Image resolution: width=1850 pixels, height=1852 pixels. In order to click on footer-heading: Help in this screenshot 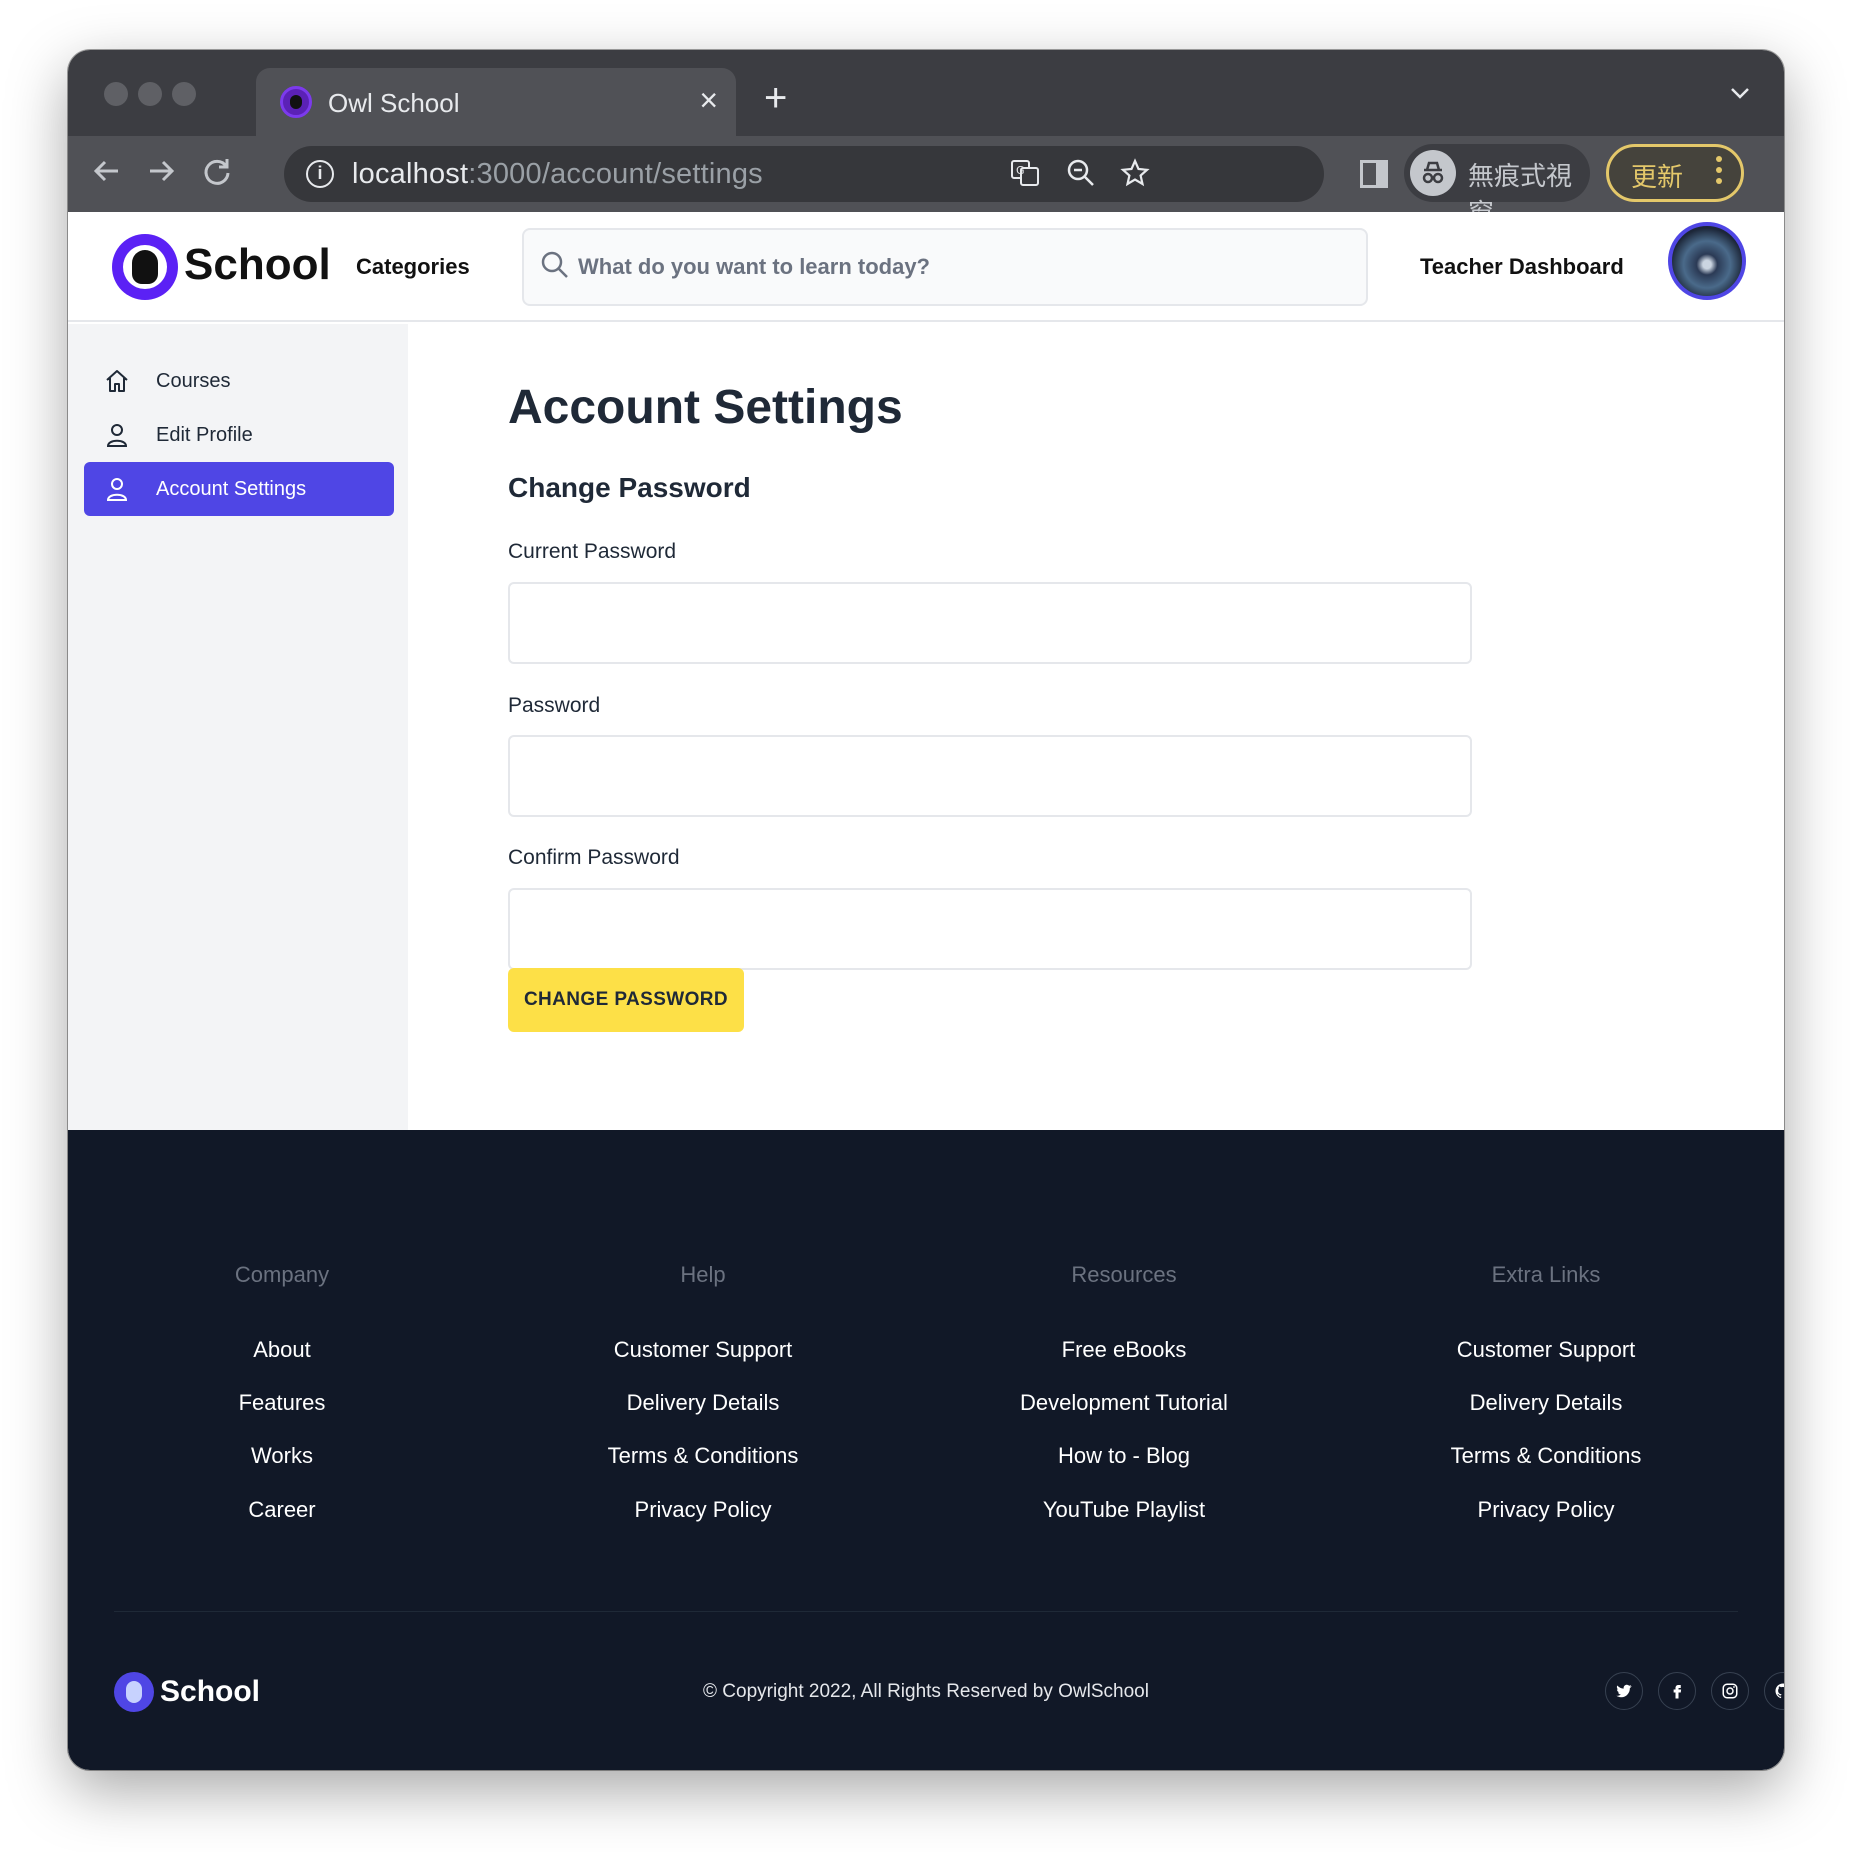, I will do `click(703, 1274)`.